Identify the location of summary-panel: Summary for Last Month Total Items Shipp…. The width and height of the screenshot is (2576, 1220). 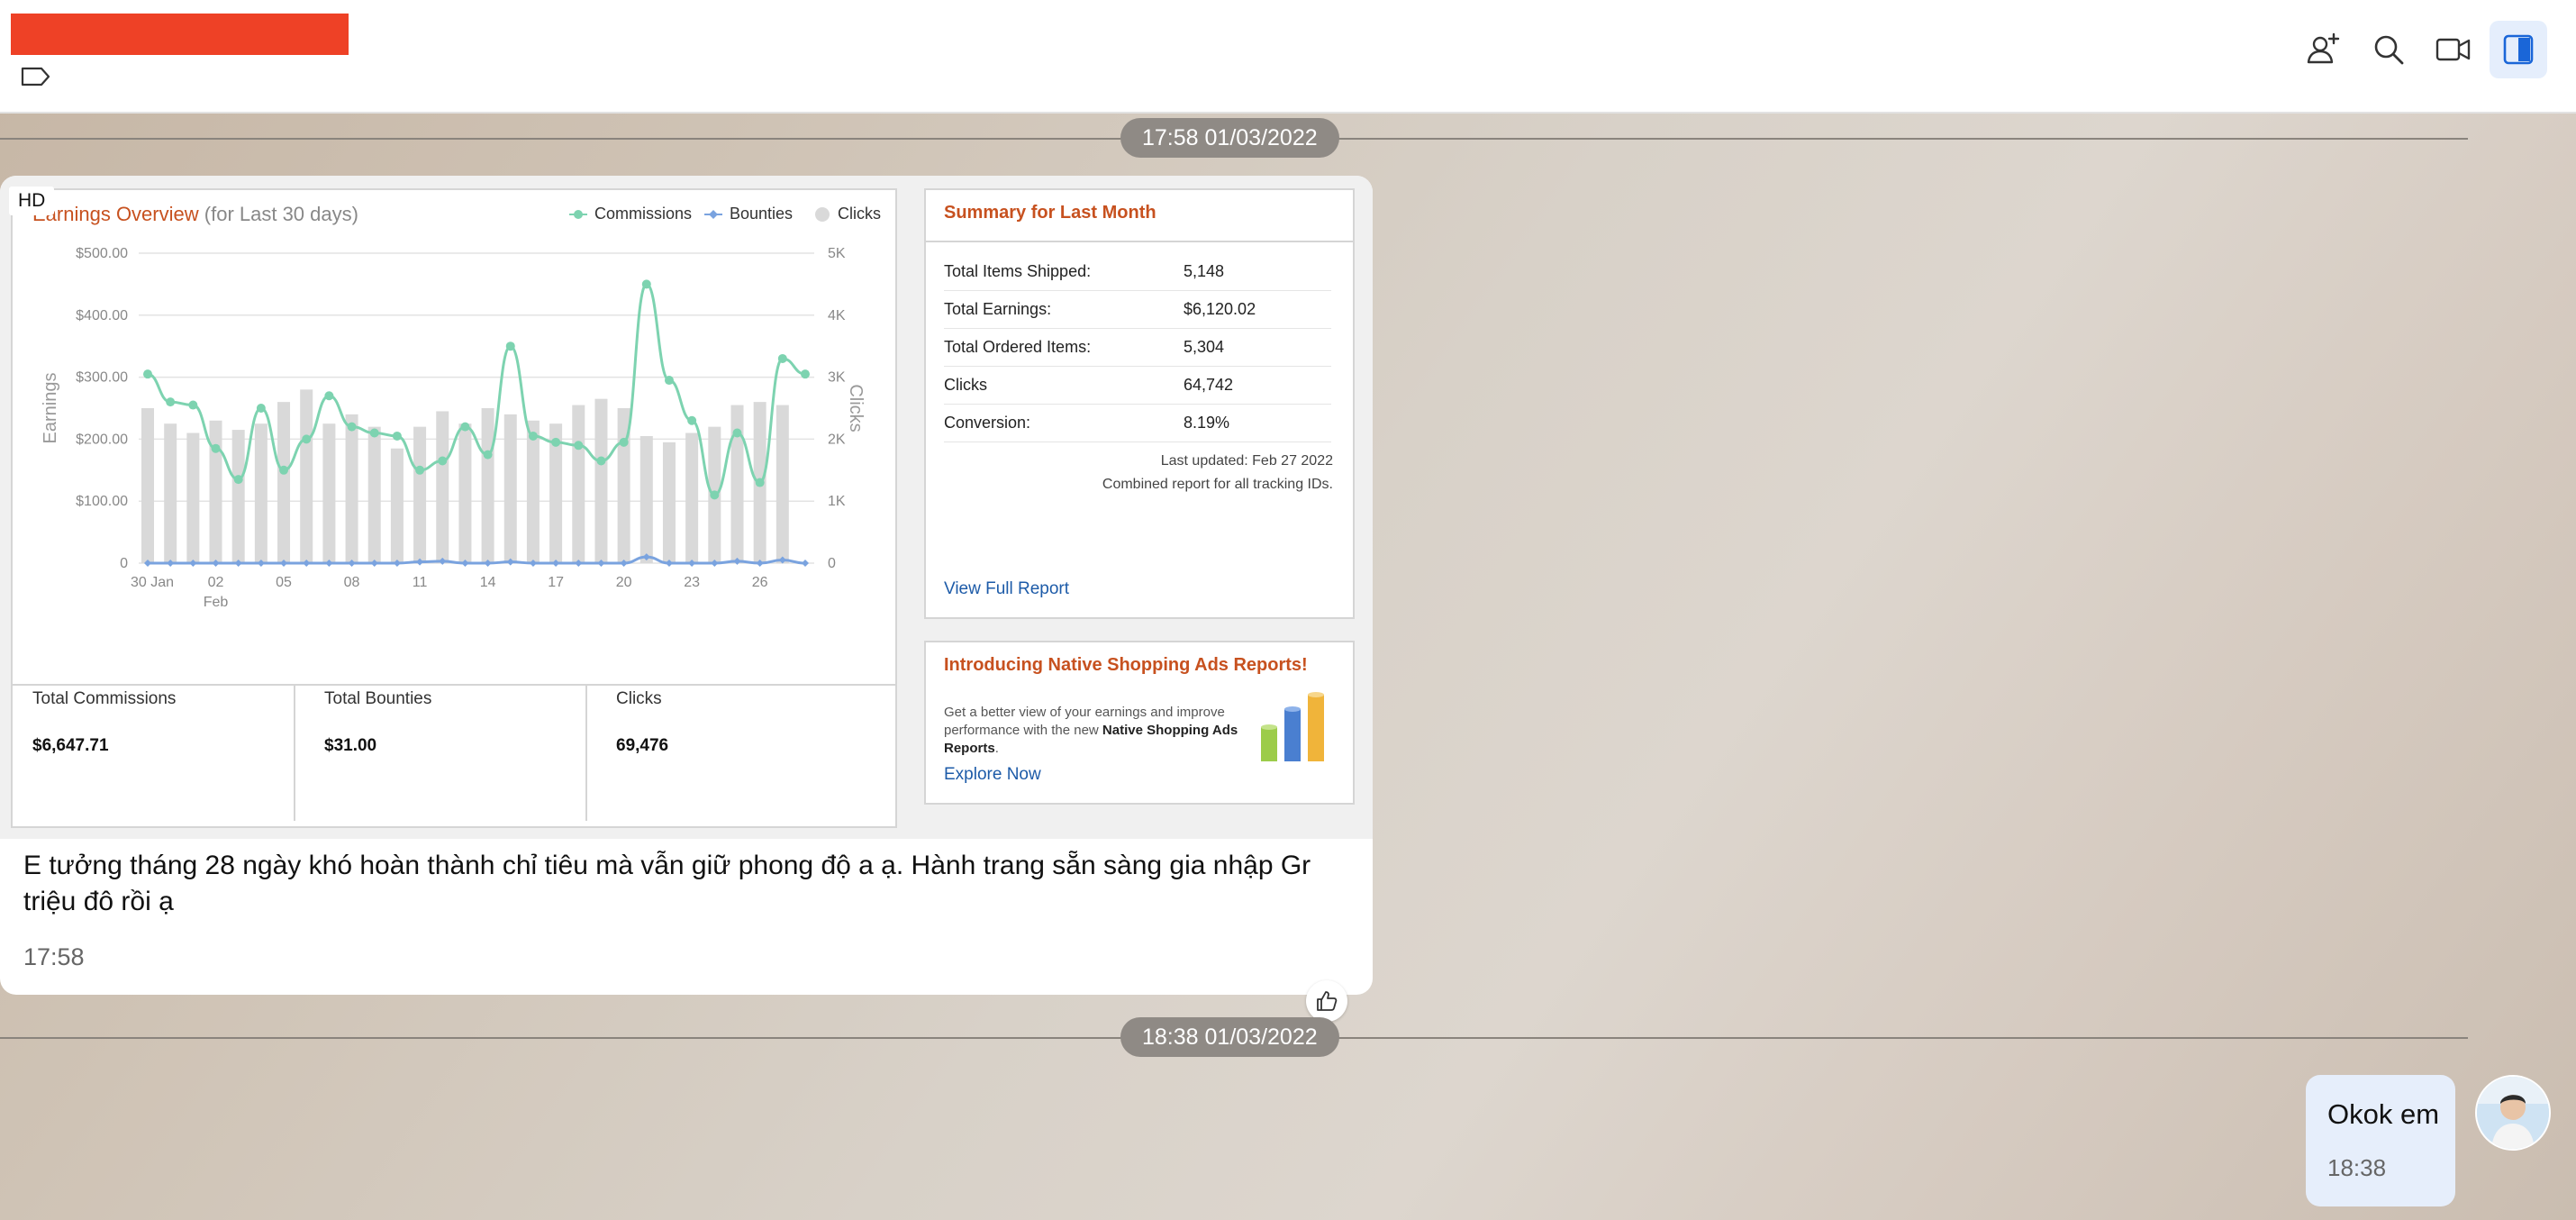
(1139, 403).